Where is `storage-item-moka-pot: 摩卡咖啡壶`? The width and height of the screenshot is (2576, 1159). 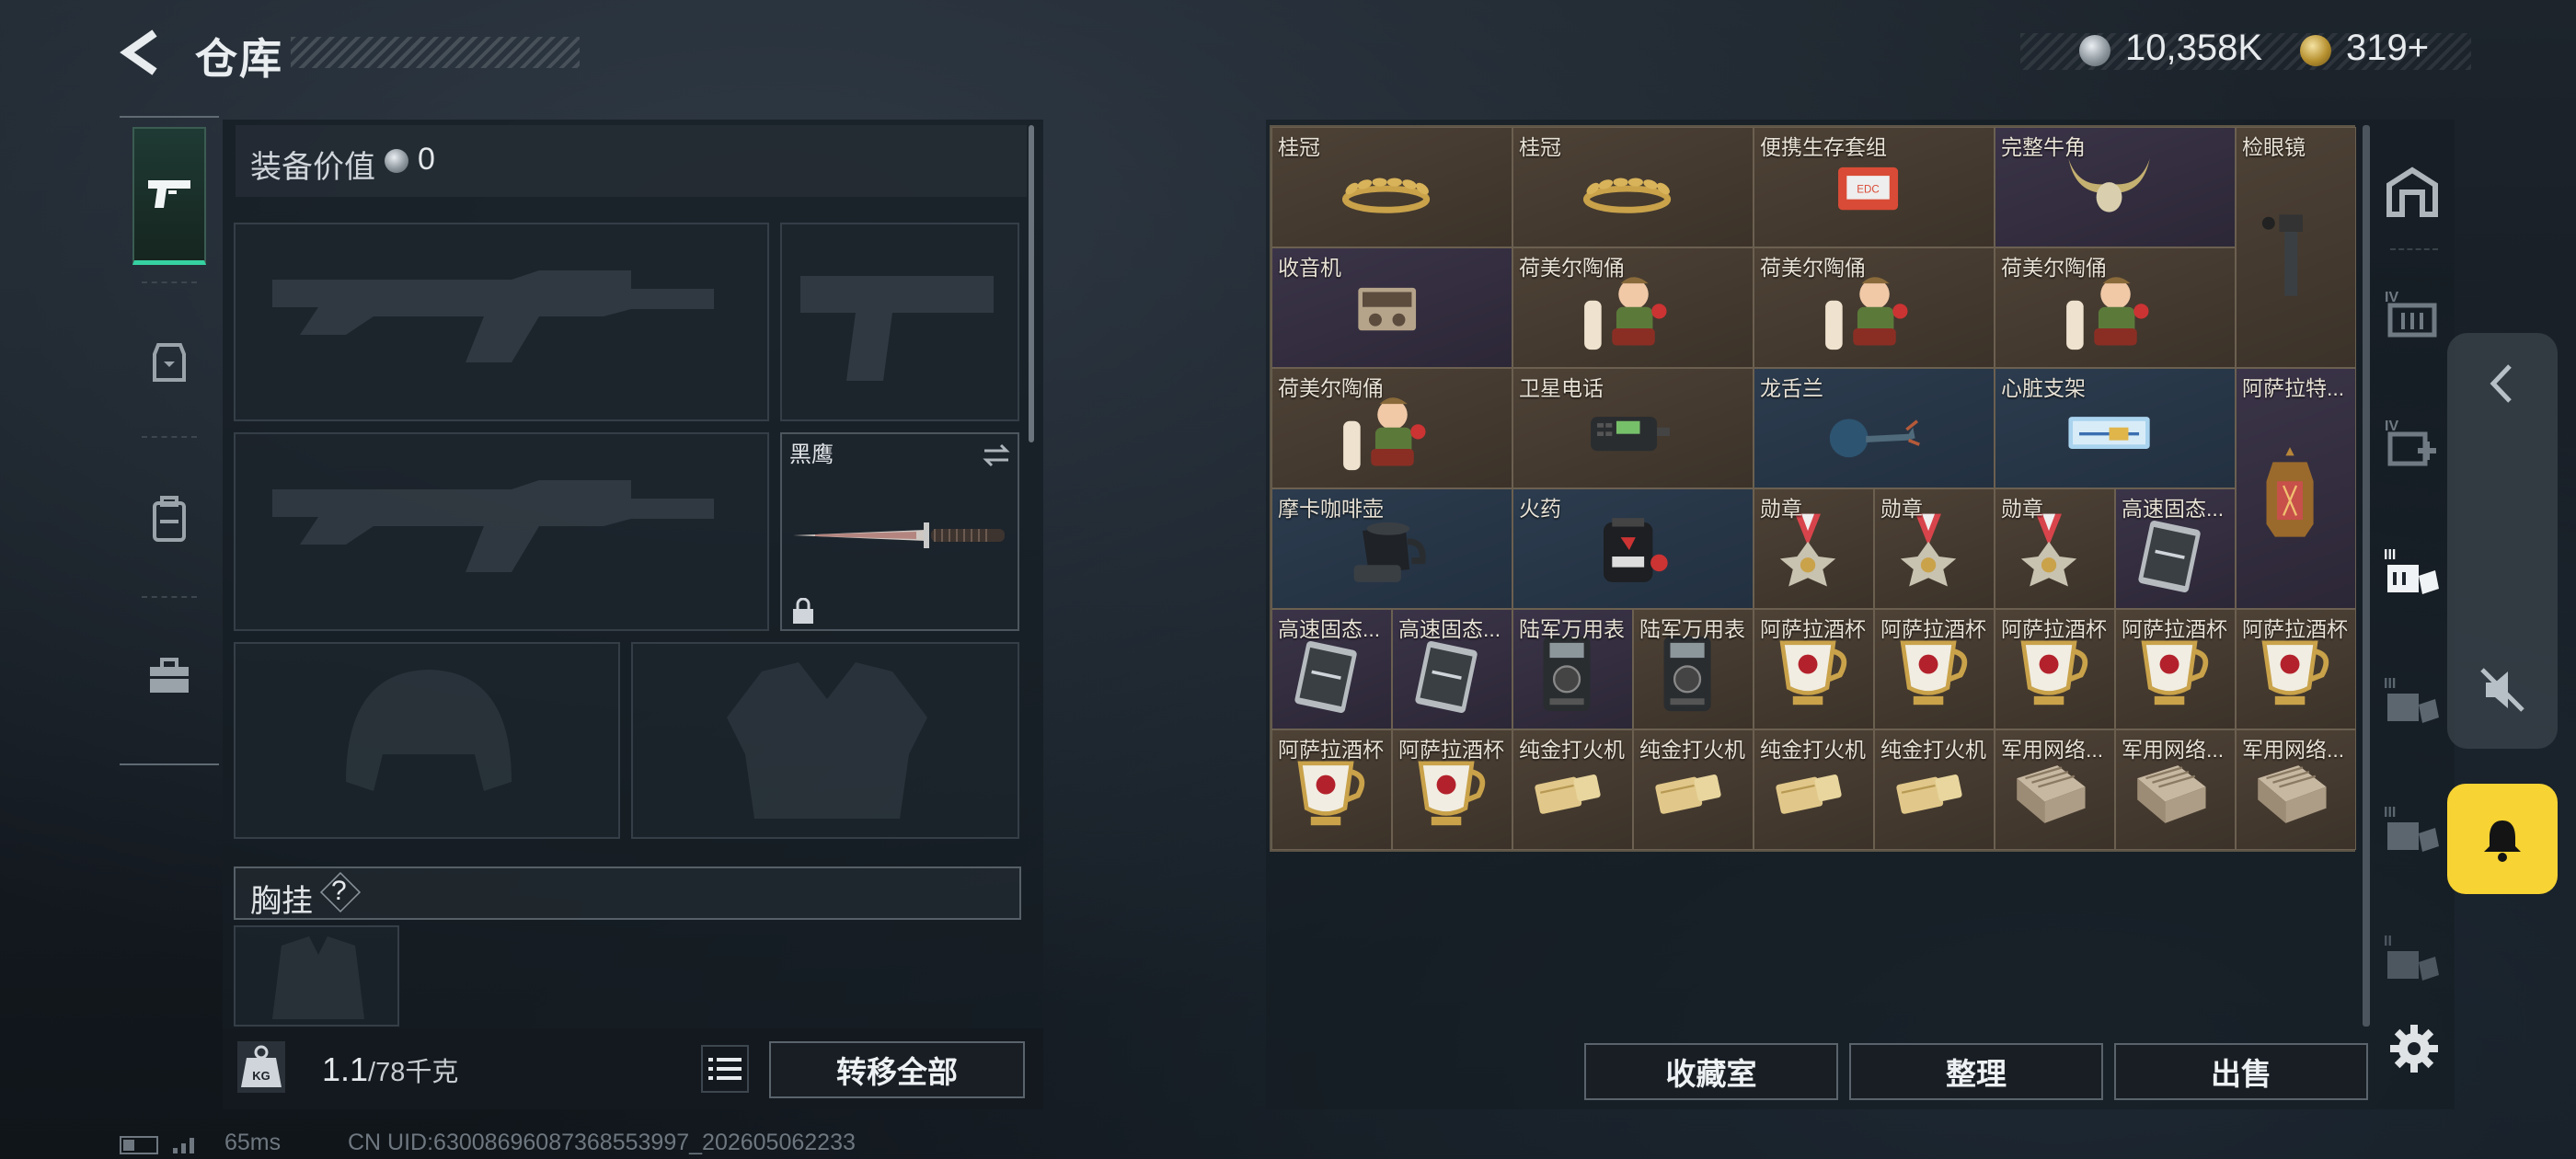
storage-item-moka-pot: 摩卡咖啡壶 is located at coordinates (1391, 548).